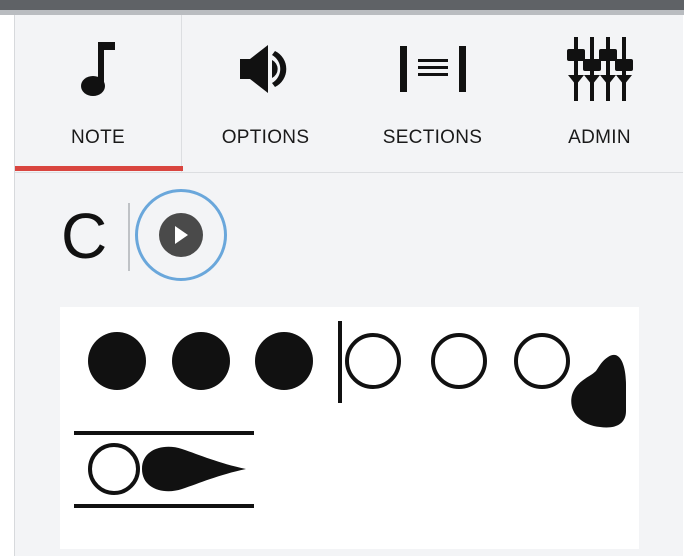  What do you see at coordinates (99, 168) in the screenshot?
I see `active-tab-indicator` at bounding box center [99, 168].